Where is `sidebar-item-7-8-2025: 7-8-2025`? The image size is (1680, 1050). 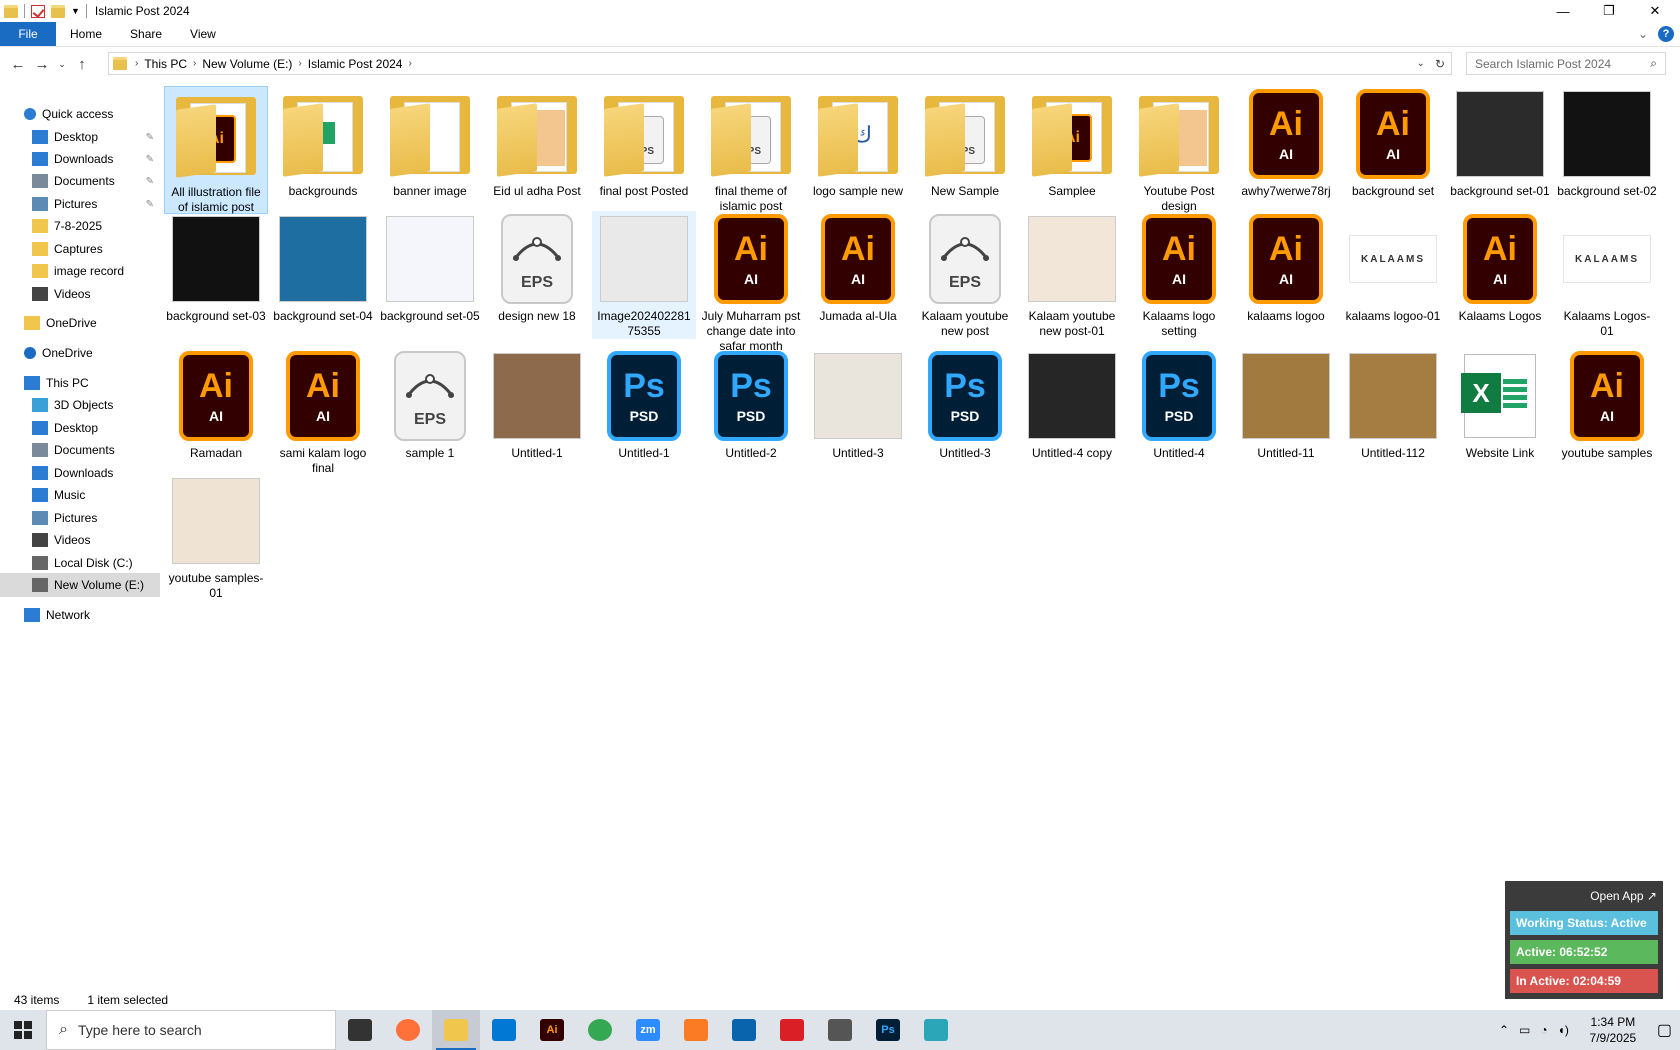 sidebar-item-7-8-2025: 7-8-2025 is located at coordinates (80, 226).